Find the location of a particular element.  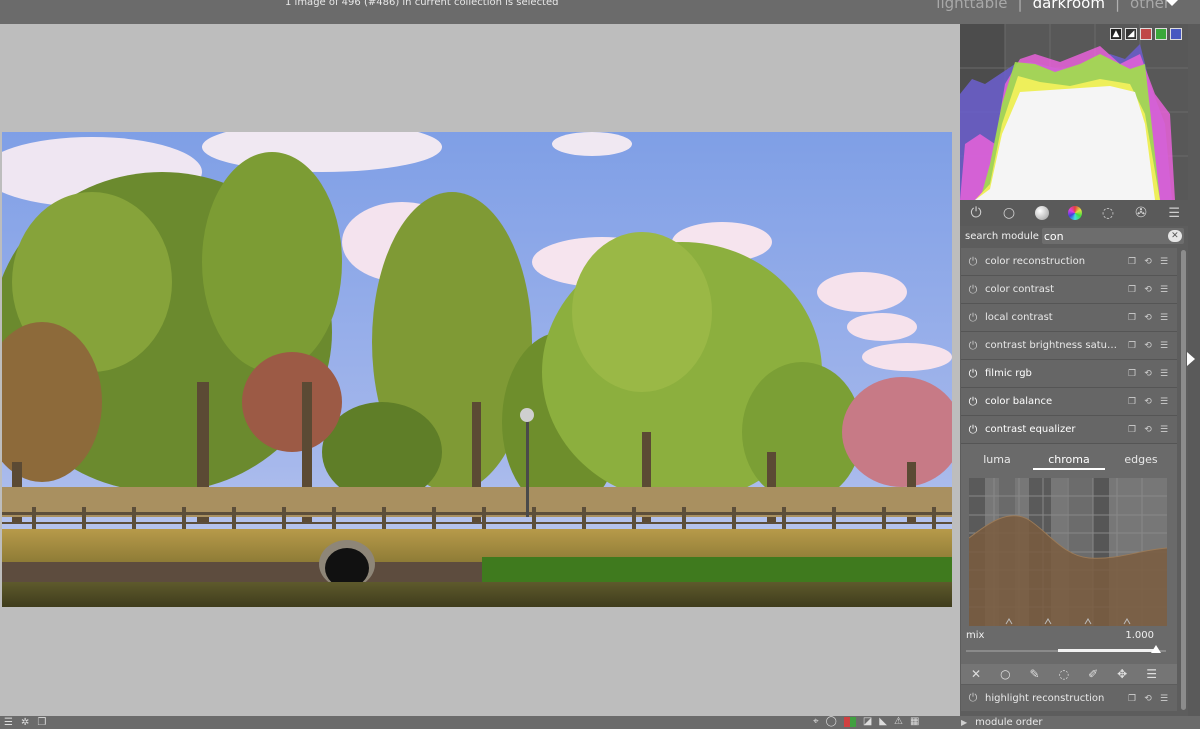

search-module-label: search module is located at coordinates (1002, 236).